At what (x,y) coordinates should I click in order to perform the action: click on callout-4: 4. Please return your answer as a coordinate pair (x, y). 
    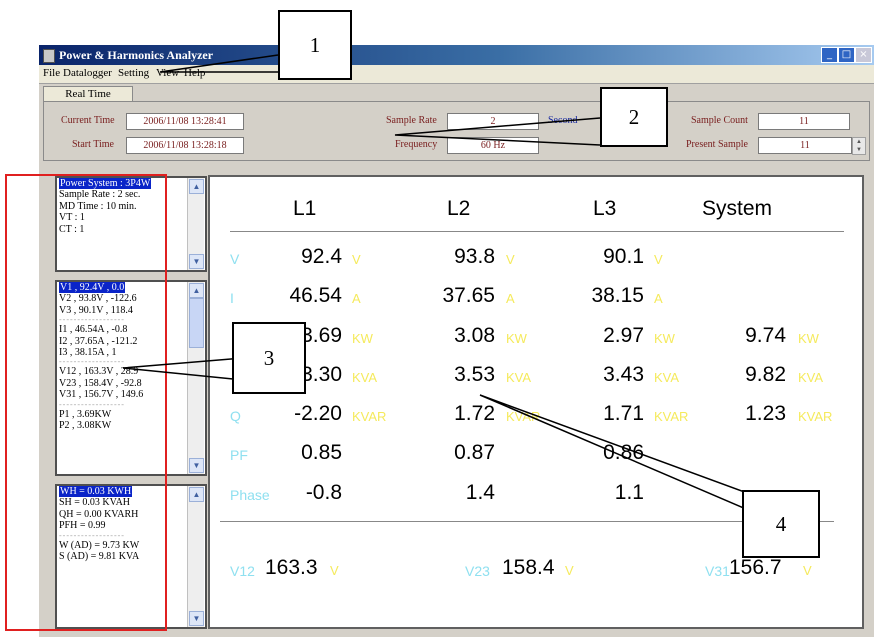
    Looking at the image, I should click on (781, 524).